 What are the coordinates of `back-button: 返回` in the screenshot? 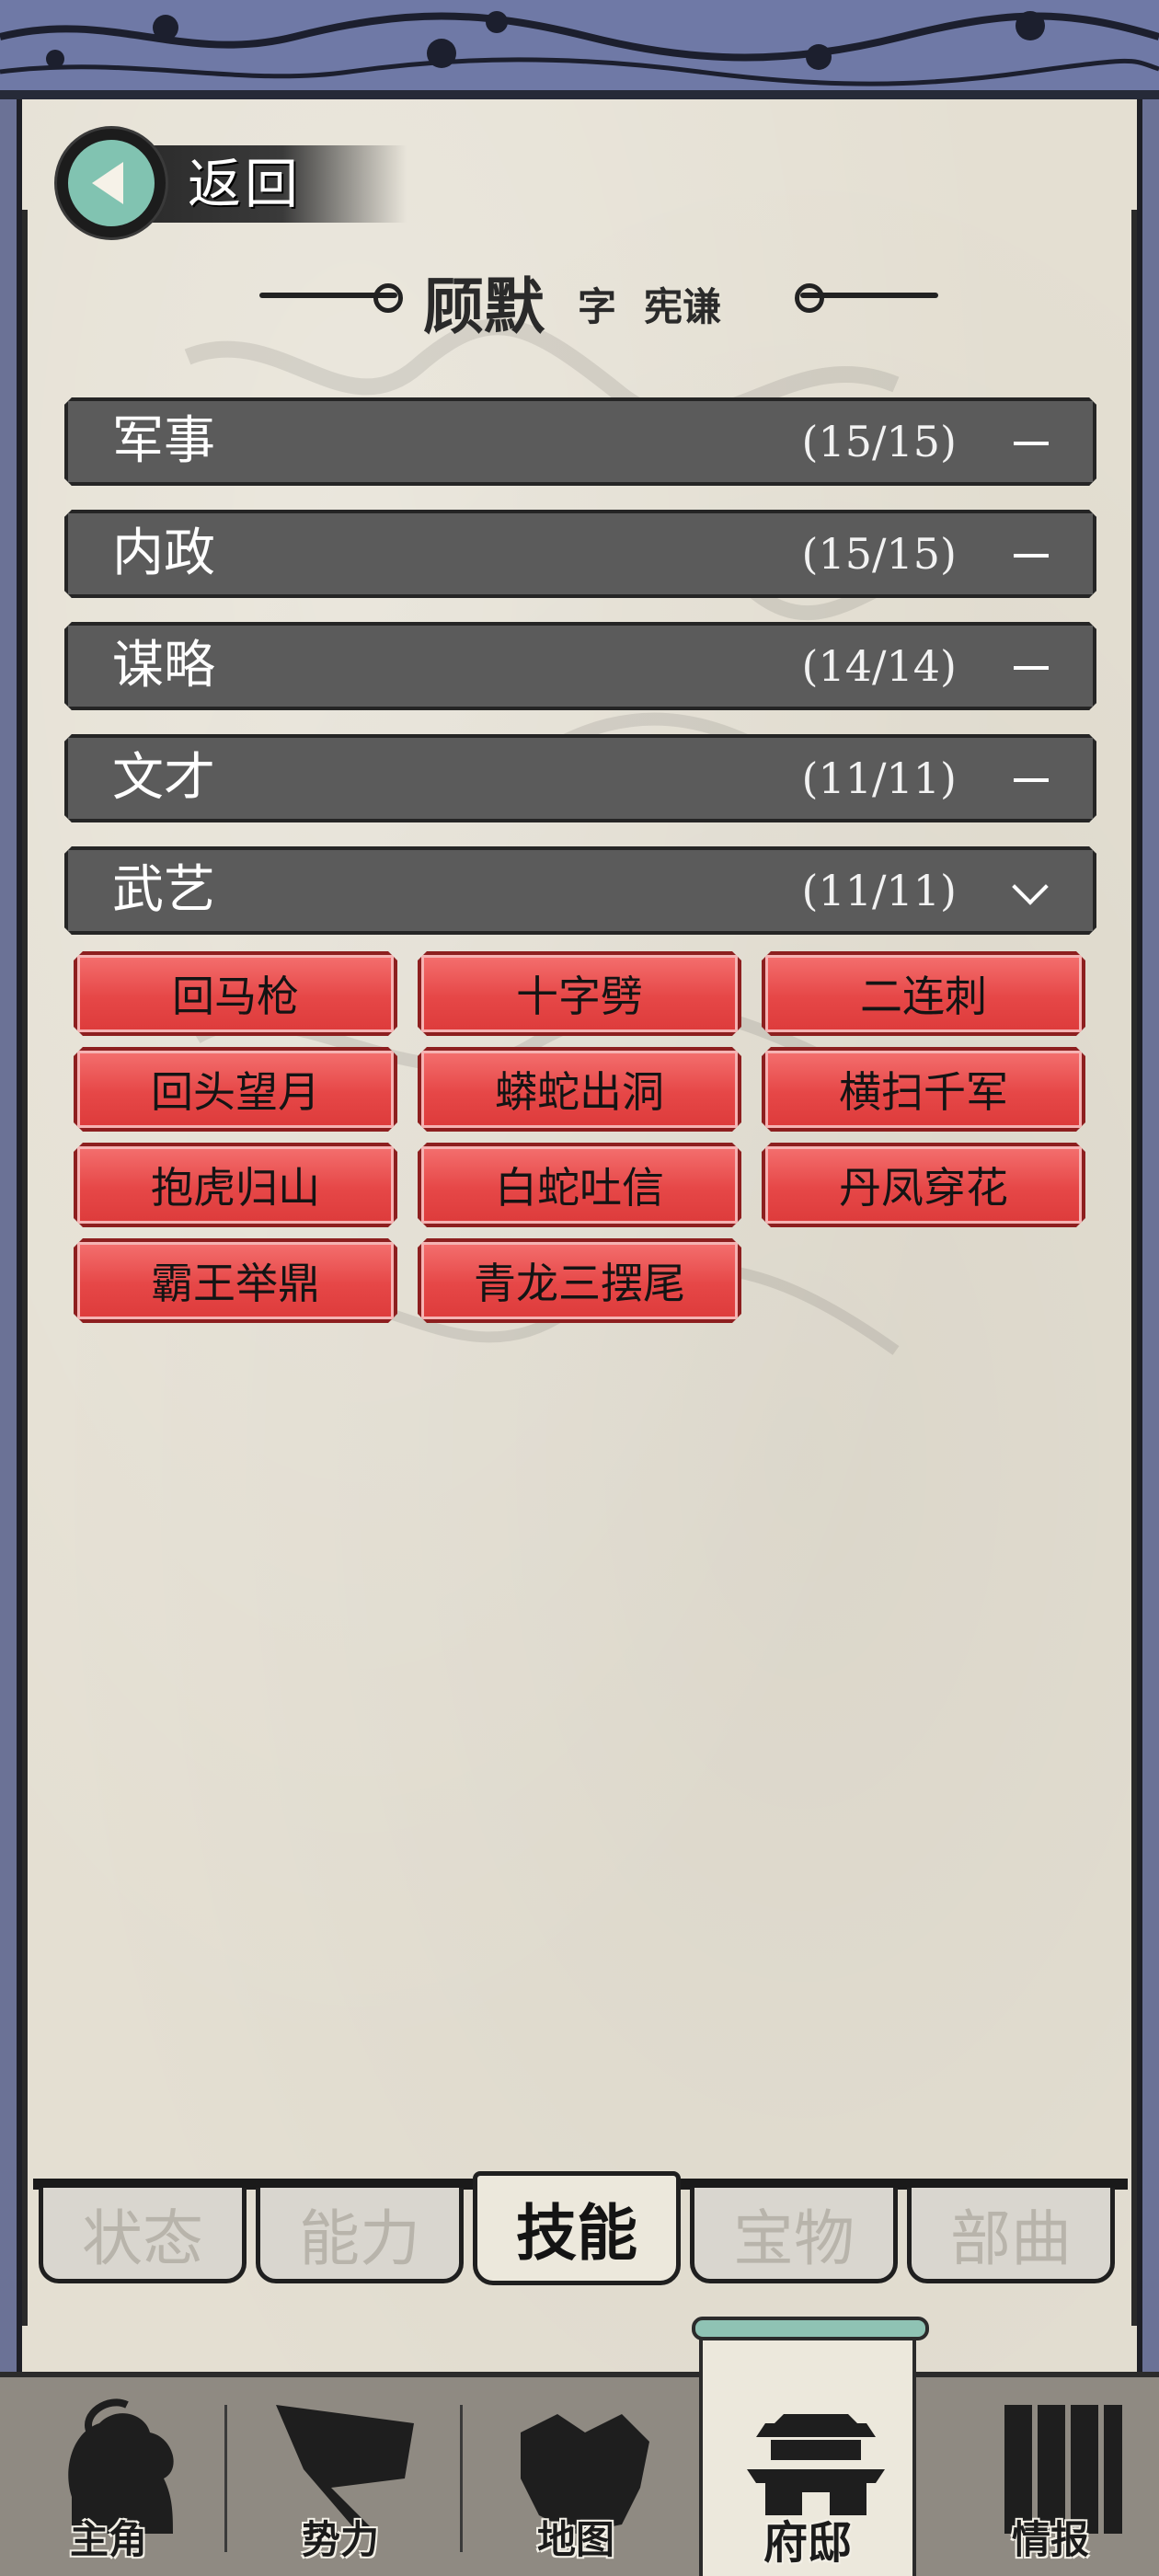 It's located at (232, 184).